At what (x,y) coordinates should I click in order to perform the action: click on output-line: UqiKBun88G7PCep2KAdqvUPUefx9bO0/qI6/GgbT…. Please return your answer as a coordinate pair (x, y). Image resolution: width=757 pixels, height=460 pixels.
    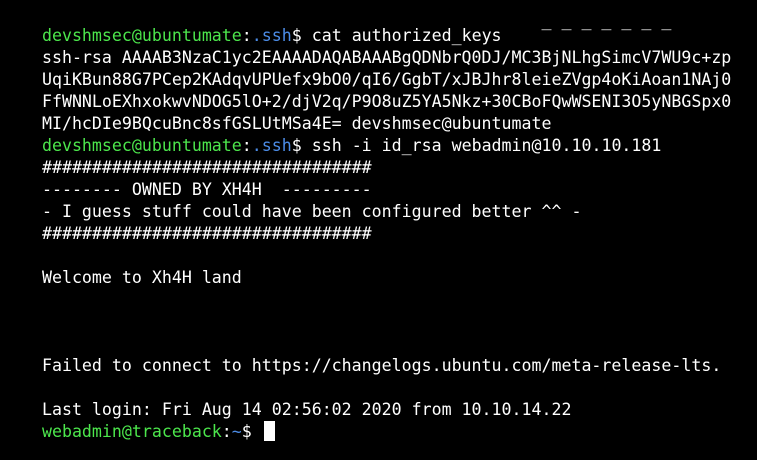
    Looking at the image, I should click on (366, 68).